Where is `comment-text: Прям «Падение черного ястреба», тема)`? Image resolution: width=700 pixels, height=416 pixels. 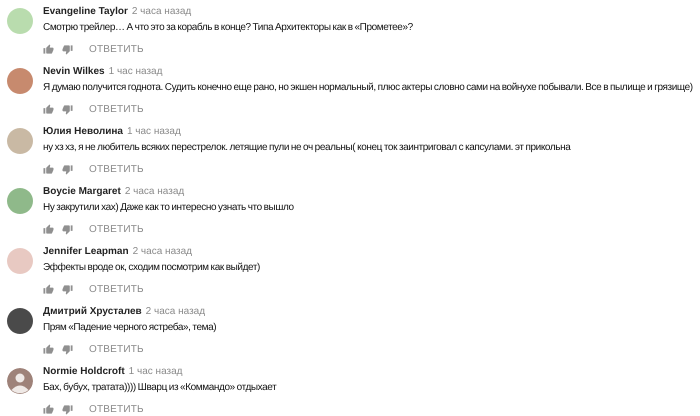
comment-text: Прям «Падение черного ястреба», тема) is located at coordinates (129, 328).